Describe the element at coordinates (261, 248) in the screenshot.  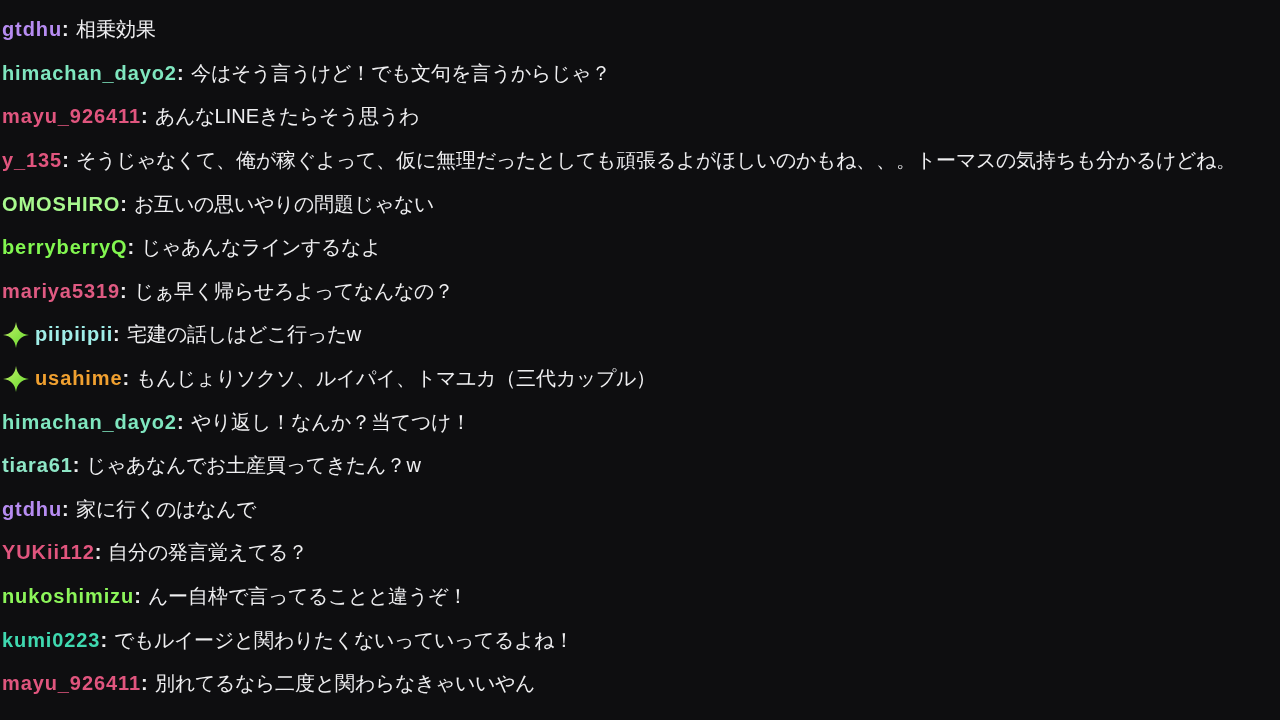
I see `chat-message: じゃあんなラインするなよ` at that location.